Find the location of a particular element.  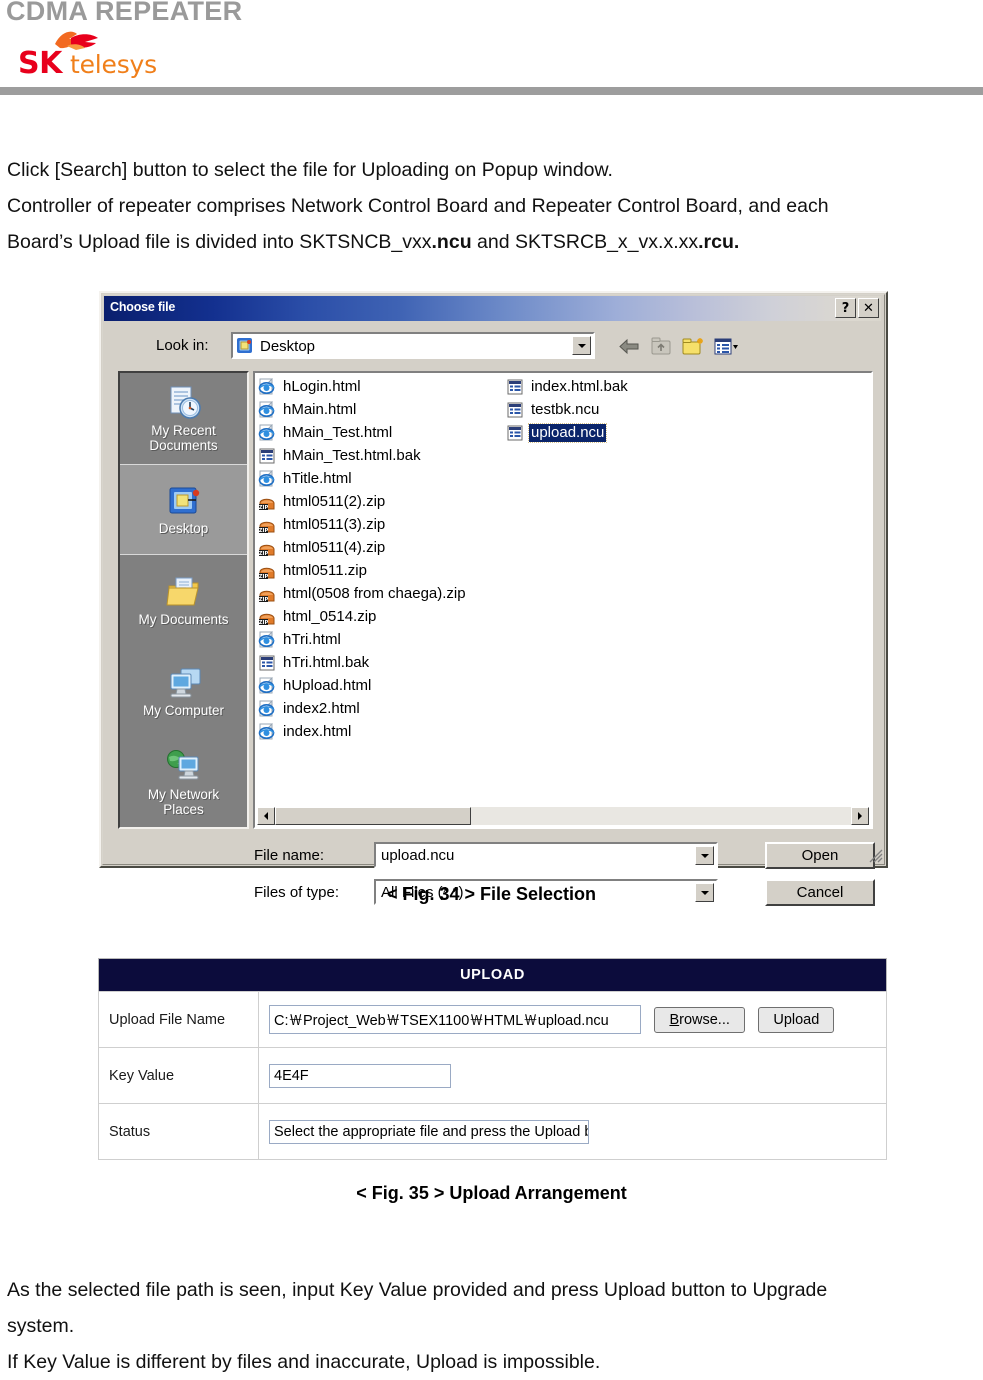

my-computer-icon is located at coordinates (185, 683).